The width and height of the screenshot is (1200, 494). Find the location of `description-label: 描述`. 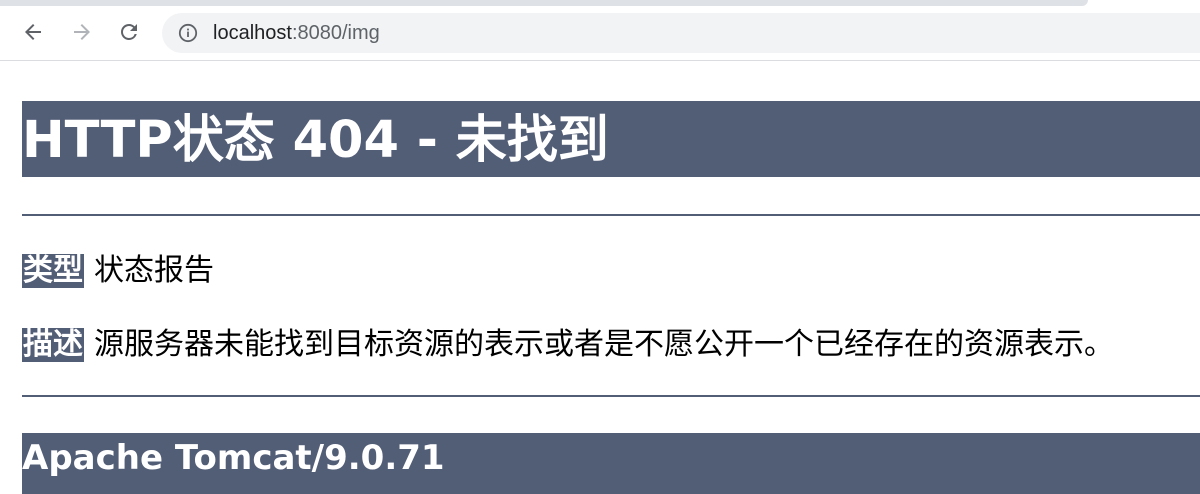

description-label: 描述 is located at coordinates (53, 344).